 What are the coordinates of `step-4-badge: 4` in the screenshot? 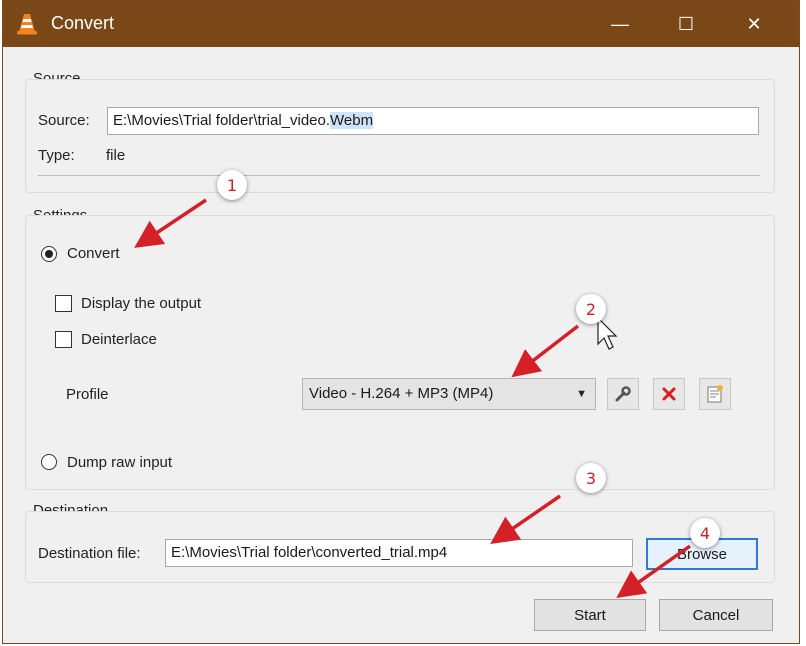 It's located at (705, 533).